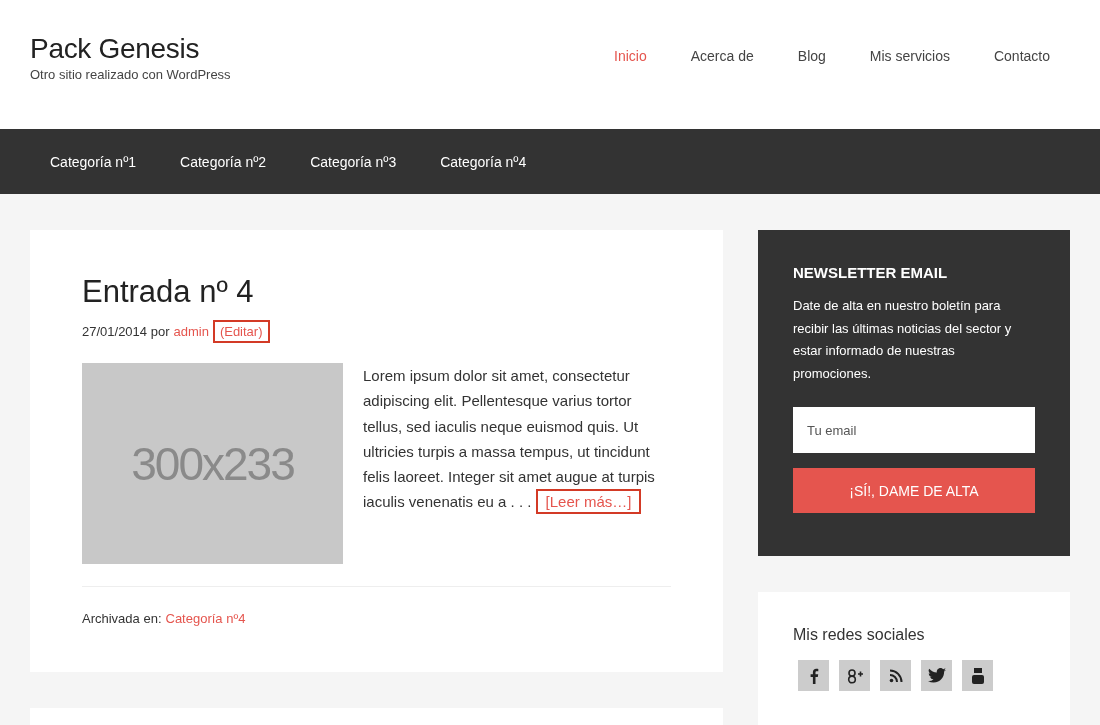 Image resolution: width=1100 pixels, height=725 pixels. Describe the element at coordinates (914, 490) in the screenshot. I see `subscribe-button: ¡SÍ!, DAME DE ALTA` at that location.